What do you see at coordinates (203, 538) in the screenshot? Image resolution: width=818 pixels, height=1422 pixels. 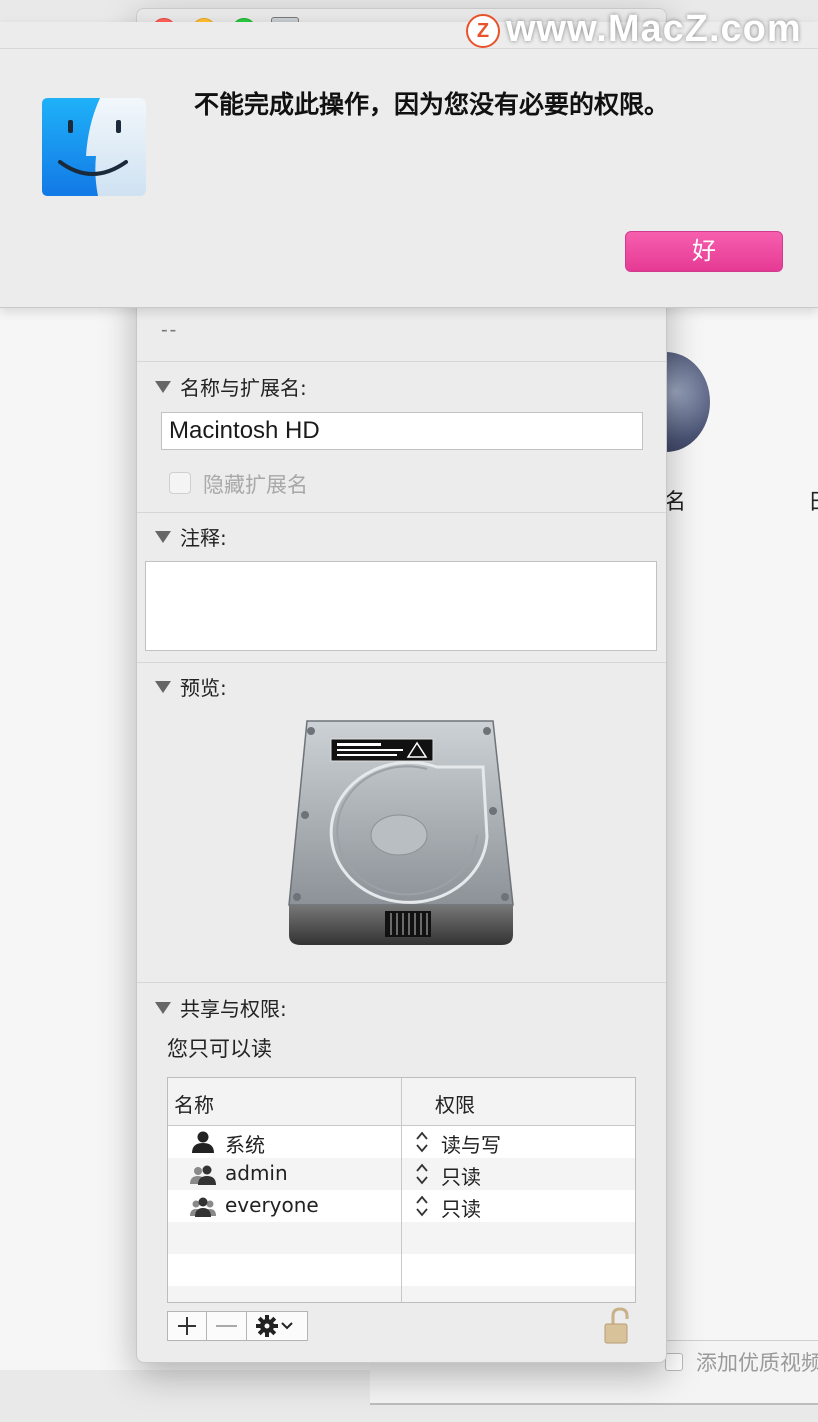 I see `section-title: 注释:` at bounding box center [203, 538].